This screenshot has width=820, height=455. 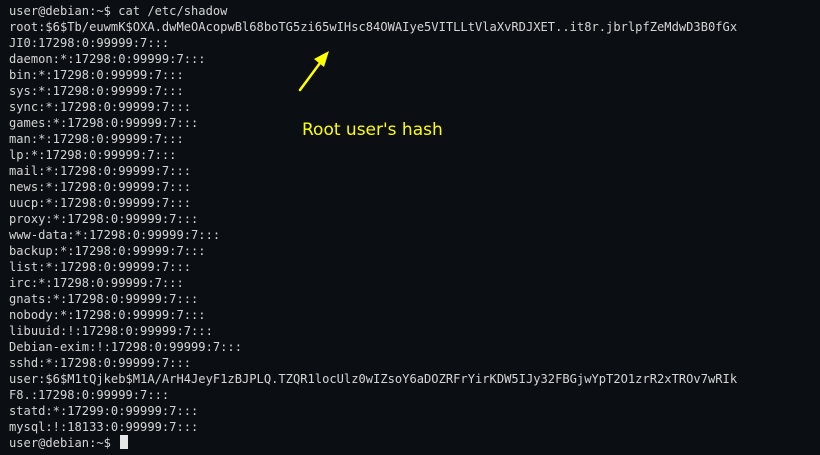 What do you see at coordinates (313, 71) in the screenshot?
I see `arrow-icon` at bounding box center [313, 71].